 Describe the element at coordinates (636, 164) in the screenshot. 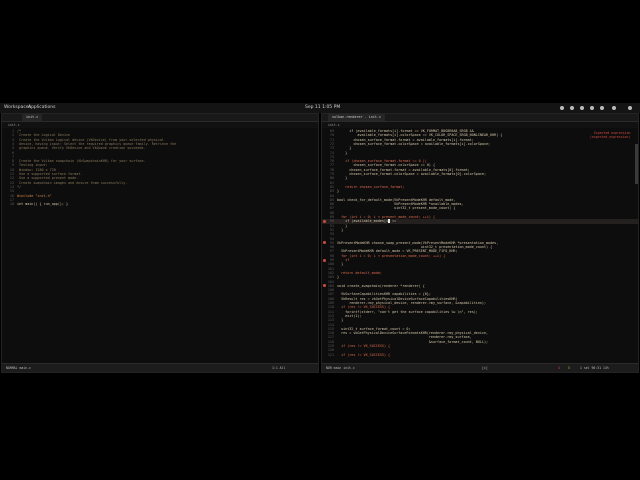

I see `scrollbar` at that location.